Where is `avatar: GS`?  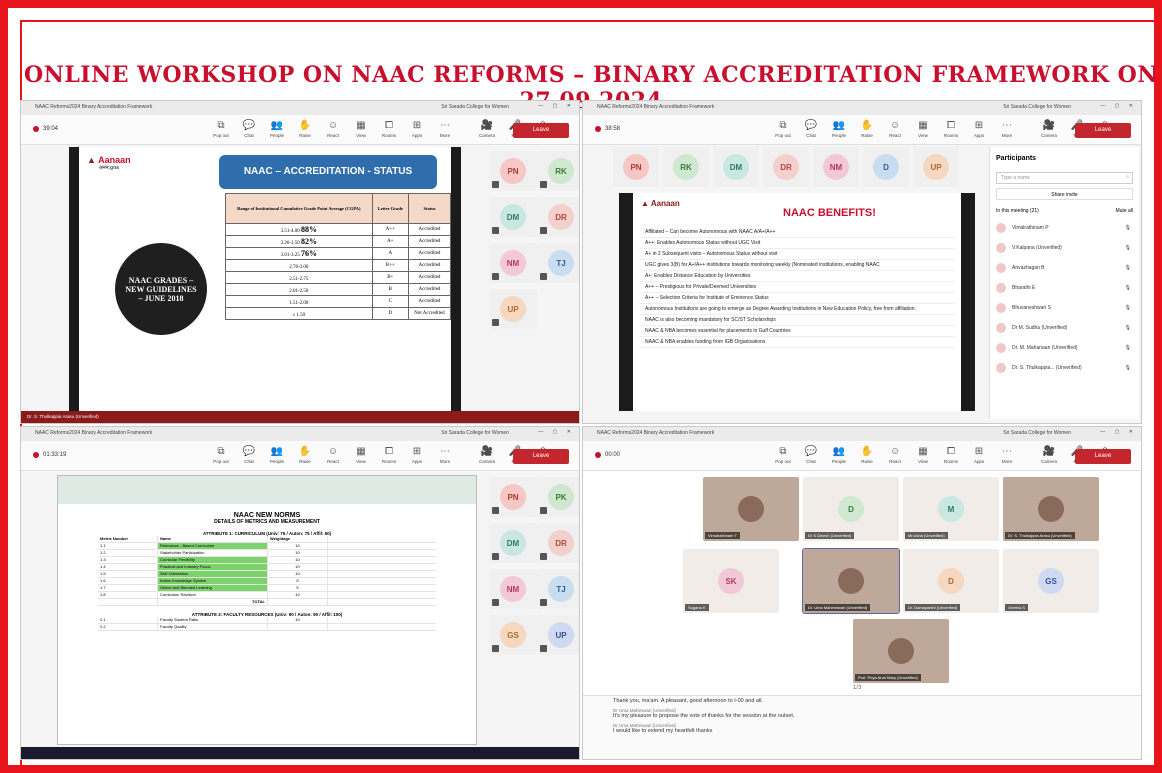 avatar: GS is located at coordinates (513, 635).